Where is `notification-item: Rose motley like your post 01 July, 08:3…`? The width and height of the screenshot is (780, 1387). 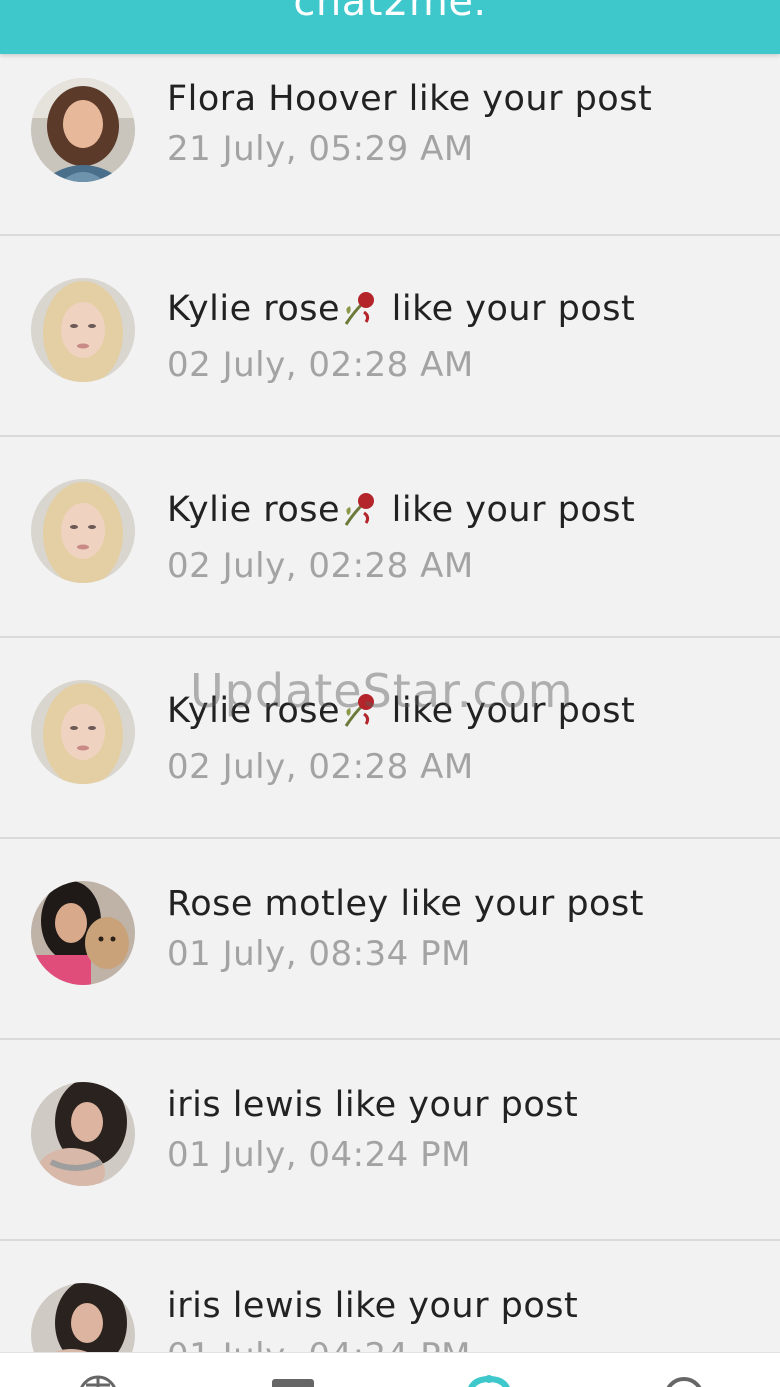 notification-item: Rose motley like your post 01 July, 08:3… is located at coordinates (390, 939).